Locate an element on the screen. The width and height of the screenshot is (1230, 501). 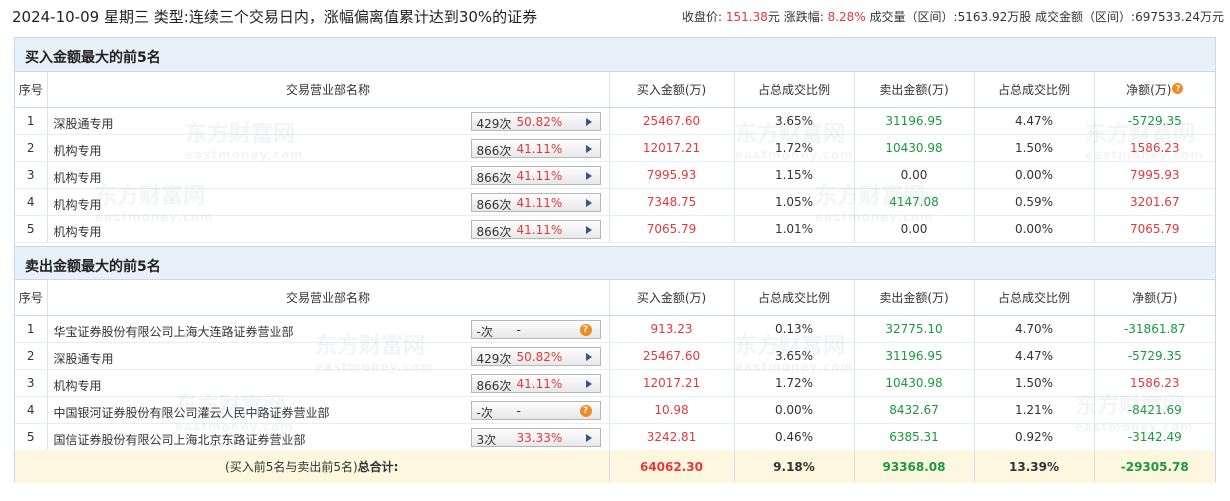
broker-listing-count: 866次 is located at coordinates (494, 385).